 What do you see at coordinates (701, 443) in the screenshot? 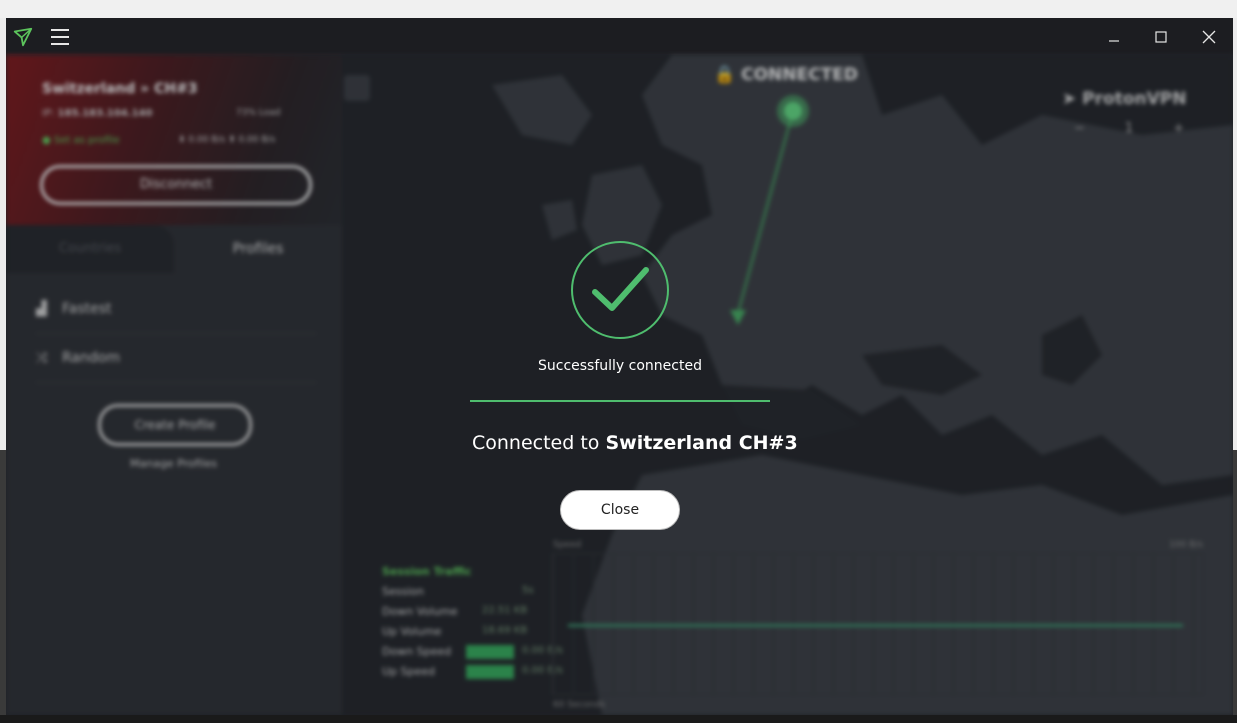
I see `connected-server-name: Switzerland CH#3` at bounding box center [701, 443].